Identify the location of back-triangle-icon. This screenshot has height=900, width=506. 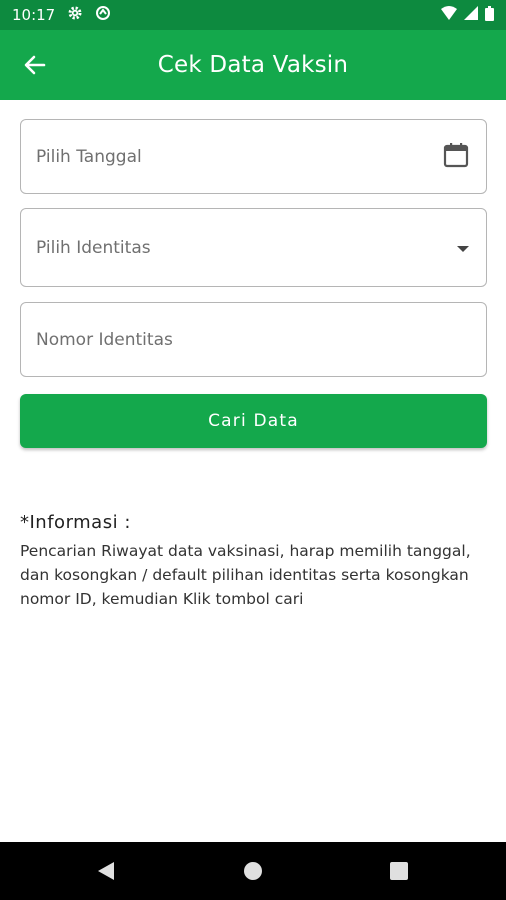
(106, 871).